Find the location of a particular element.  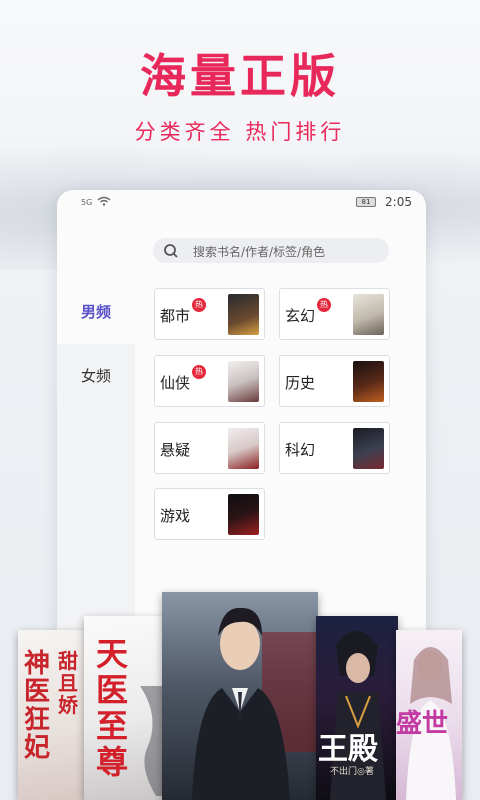

book-cover: 盛世 is located at coordinates (429, 715).